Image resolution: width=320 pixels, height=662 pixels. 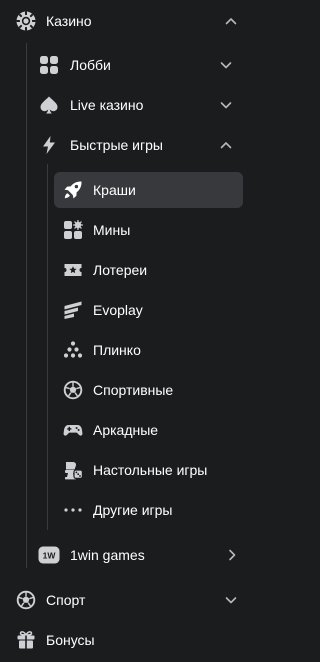 I want to click on 1win-badge-text: 1W, so click(x=50, y=556).